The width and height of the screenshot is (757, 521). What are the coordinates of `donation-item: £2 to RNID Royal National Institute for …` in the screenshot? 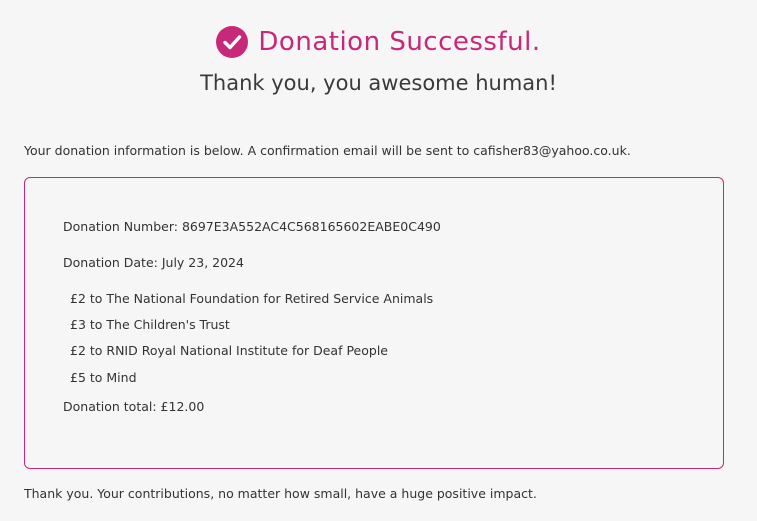 It's located at (229, 350).